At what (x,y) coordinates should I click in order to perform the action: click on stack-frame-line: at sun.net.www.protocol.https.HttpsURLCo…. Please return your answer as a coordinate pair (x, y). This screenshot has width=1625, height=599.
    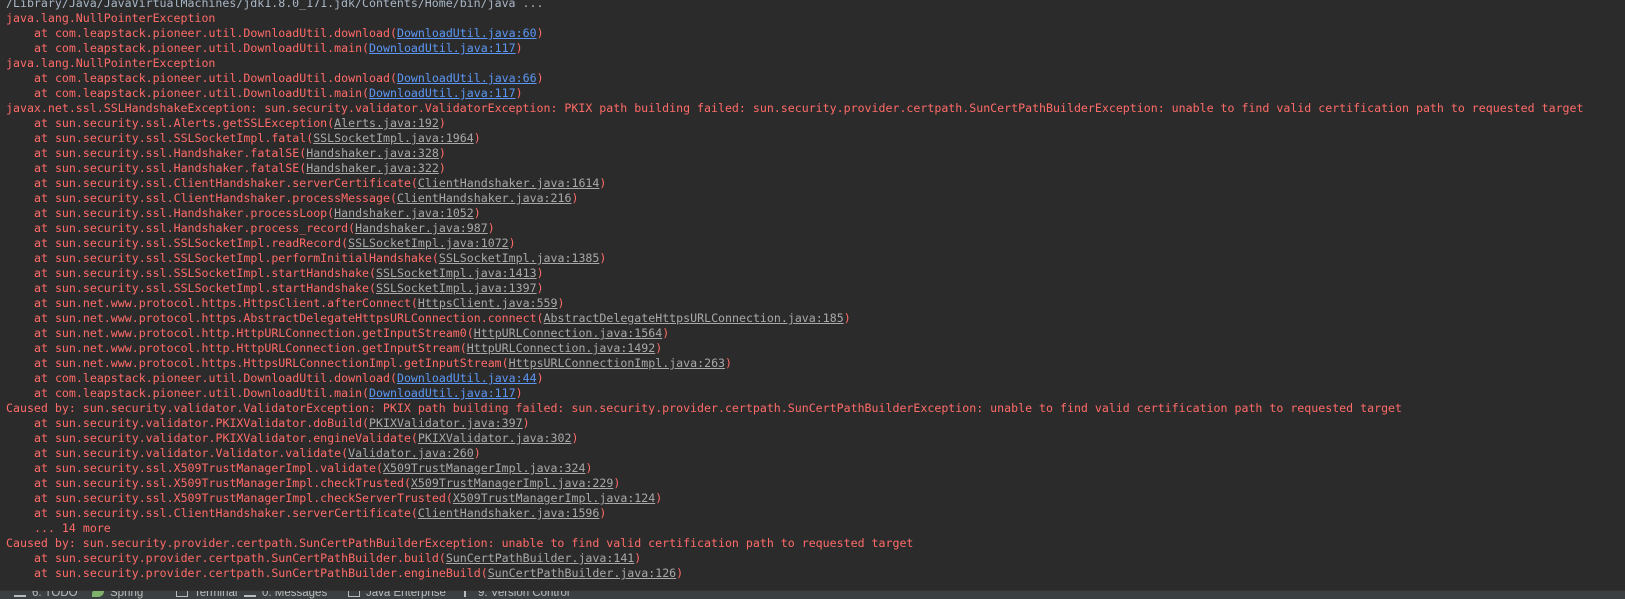
    Looking at the image, I should click on (812, 363).